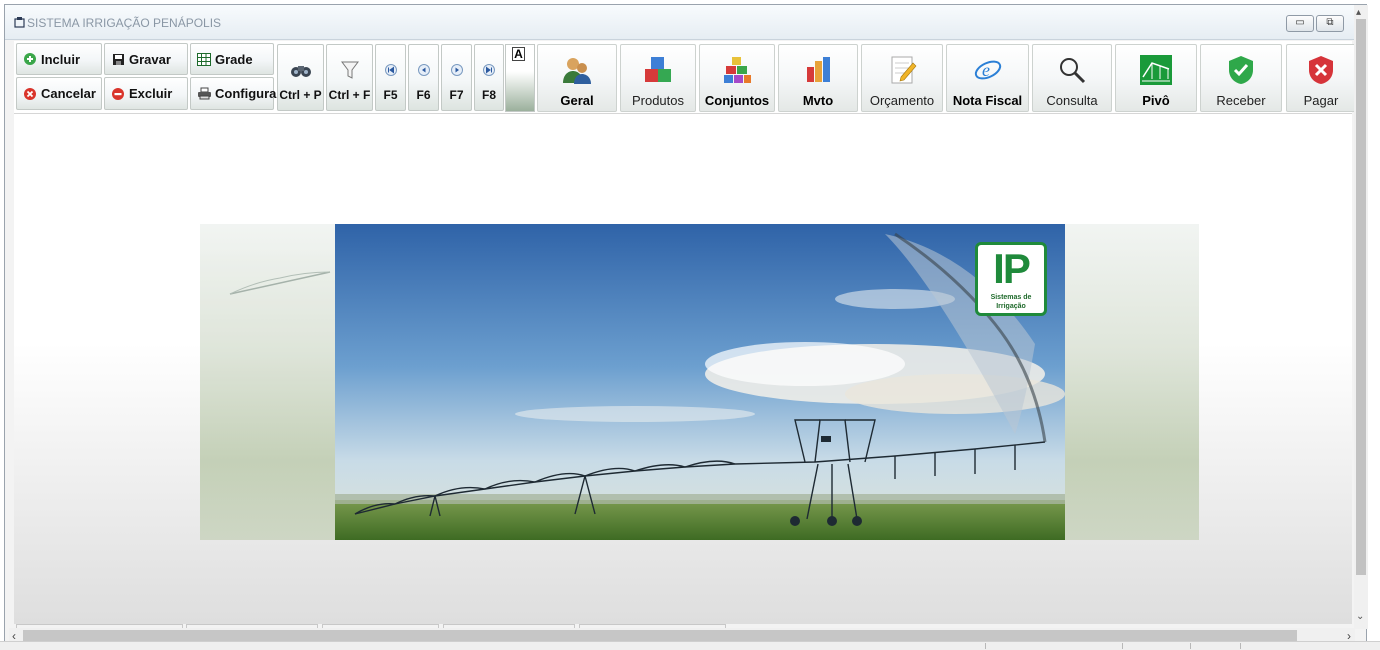 Image resolution: width=1380 pixels, height=650 pixels. What do you see at coordinates (1361, 297) in the screenshot?
I see `vertical-scroll-thumb` at bounding box center [1361, 297].